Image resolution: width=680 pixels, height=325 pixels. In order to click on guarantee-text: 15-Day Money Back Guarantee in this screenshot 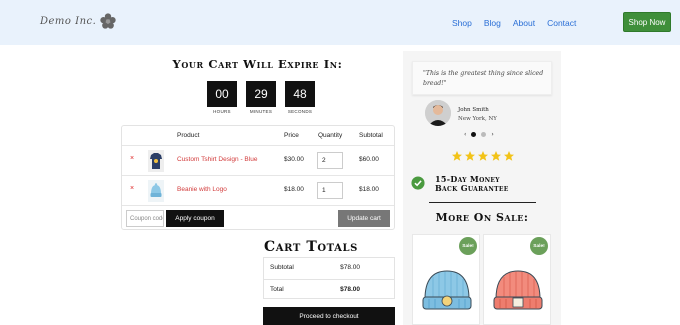, I will do `click(472, 183)`.